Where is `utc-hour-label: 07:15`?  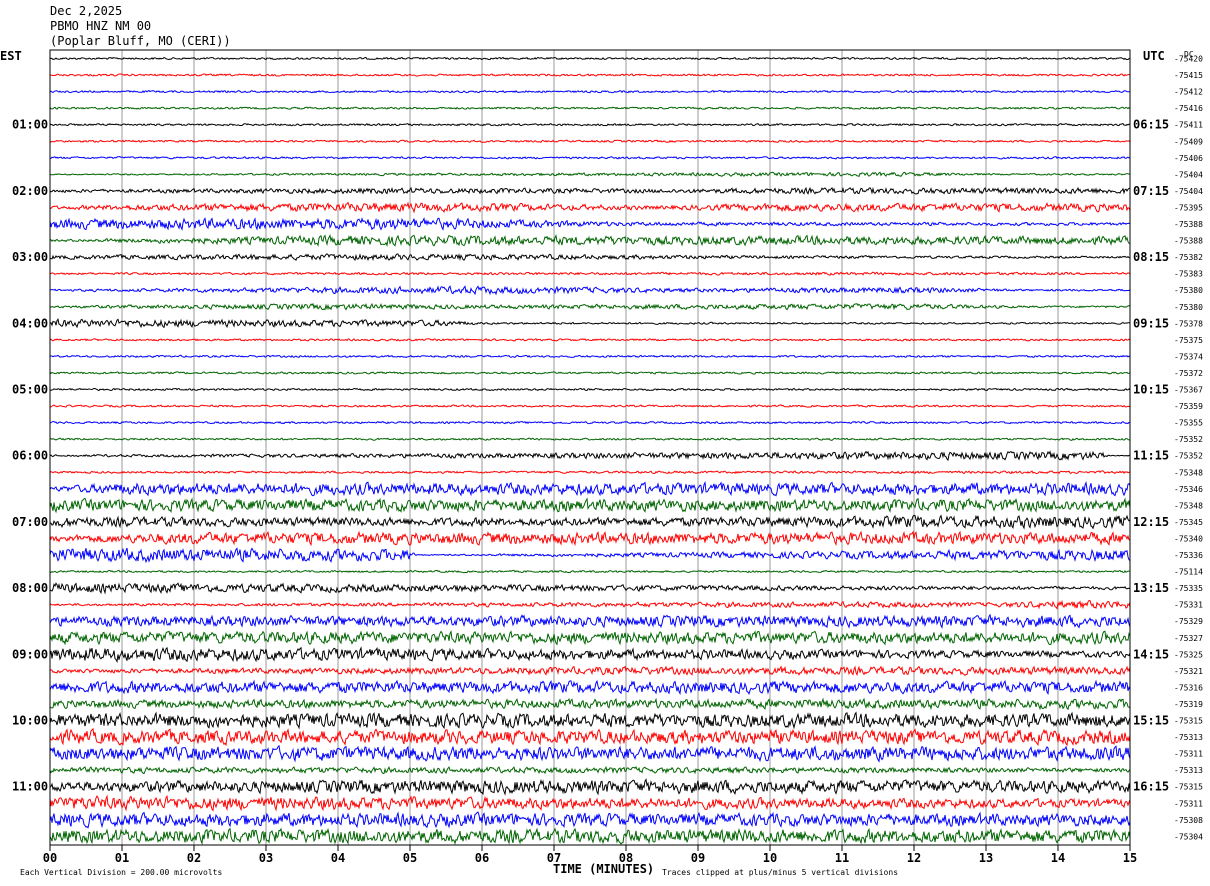
utc-hour-label: 07:15 is located at coordinates (1151, 191).